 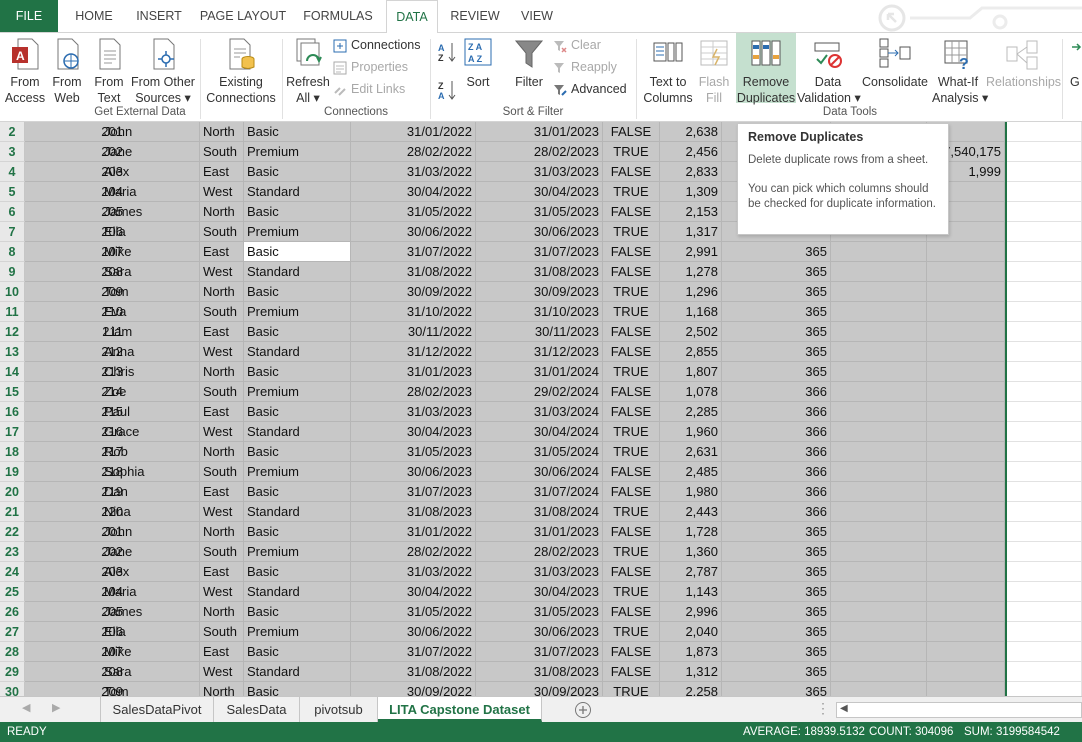 What do you see at coordinates (539, 132) in the screenshot?
I see `grid-cell-end: 31/01/2023` at bounding box center [539, 132].